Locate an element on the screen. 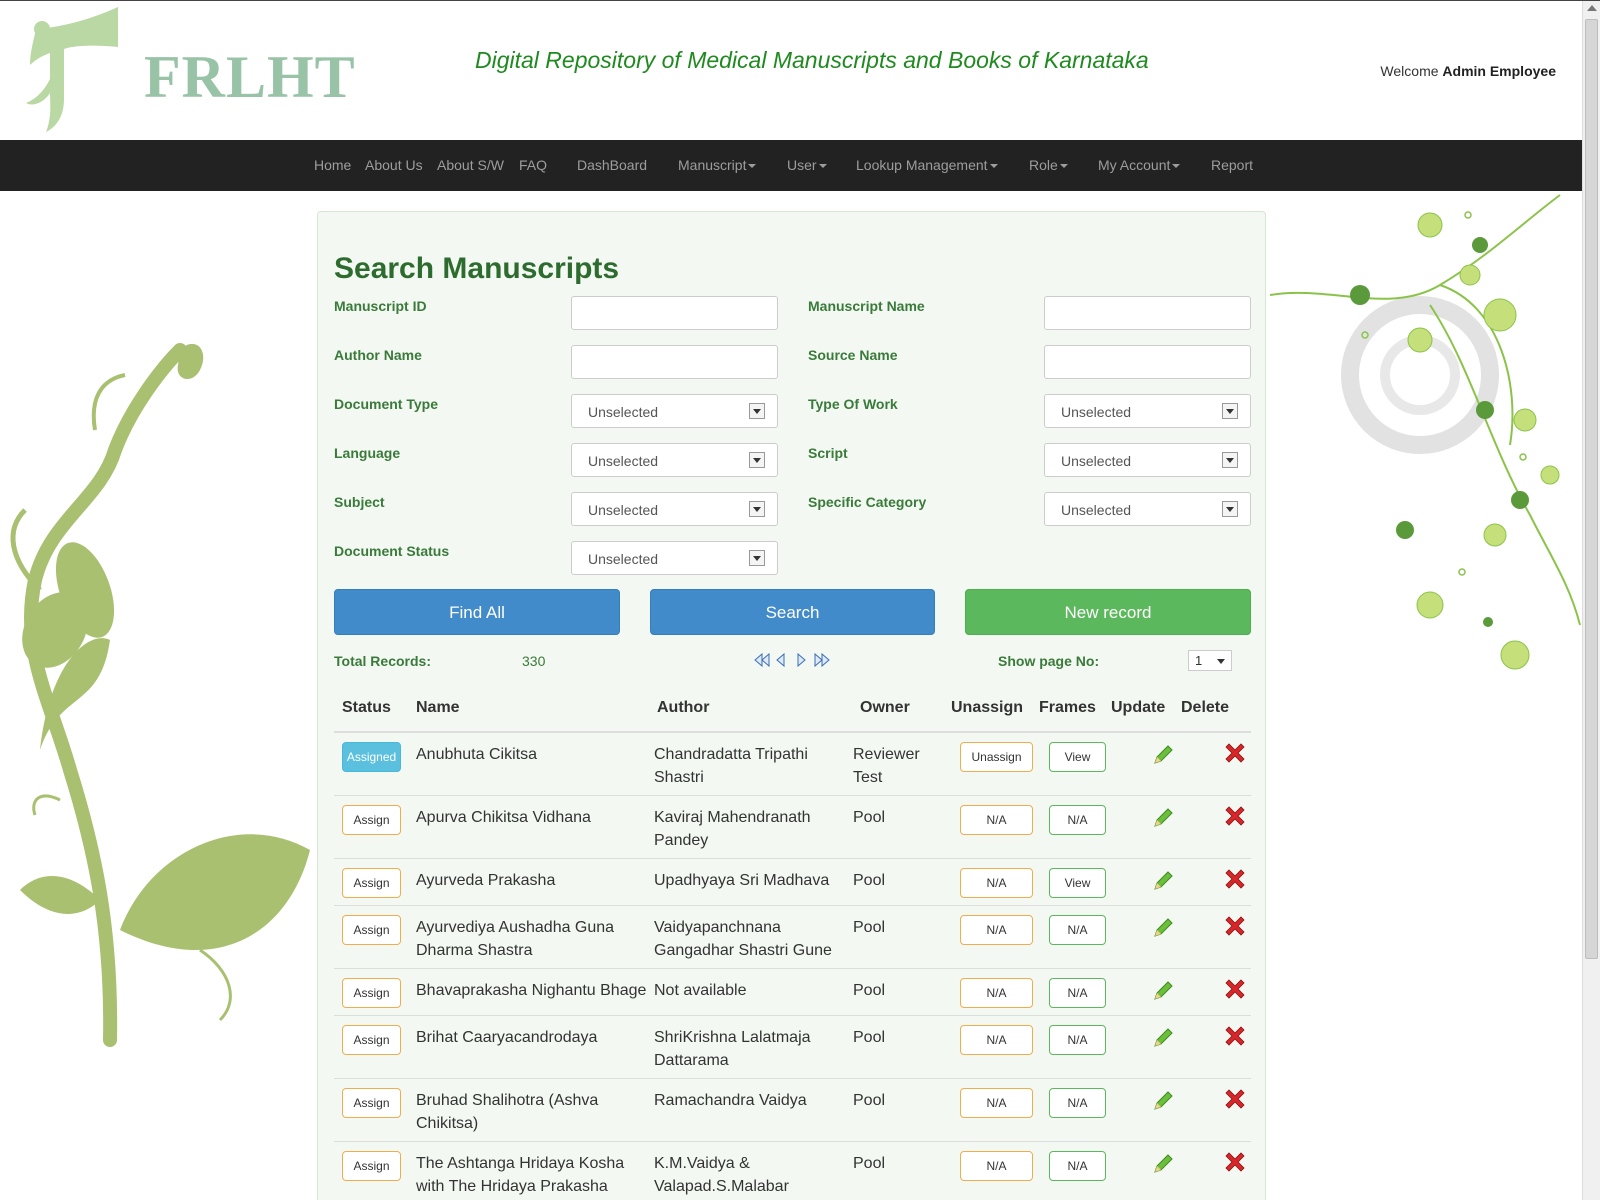 This screenshot has width=1600, height=1200. manuscript-name-input is located at coordinates (1147, 313).